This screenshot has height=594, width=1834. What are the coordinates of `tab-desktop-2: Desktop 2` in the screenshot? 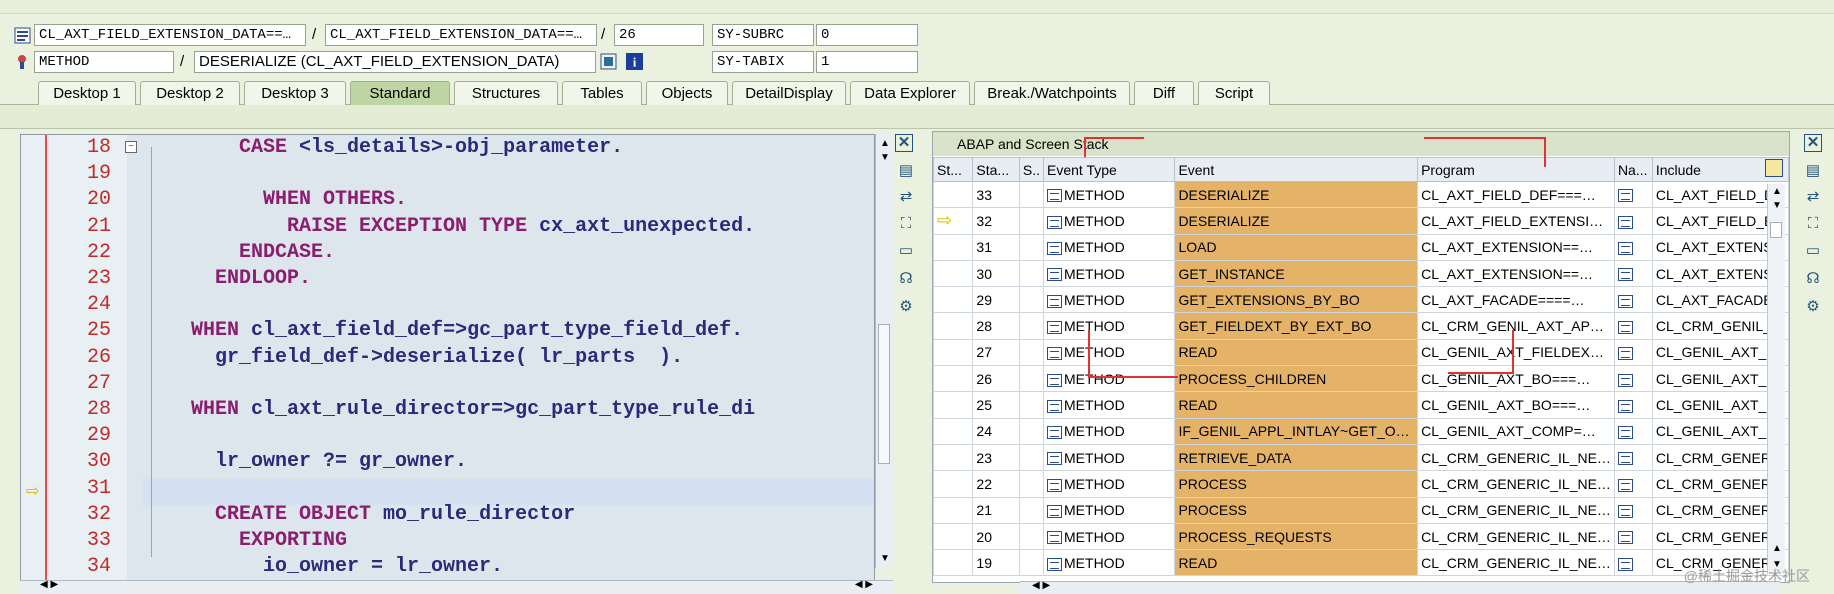 It's located at (190, 93).